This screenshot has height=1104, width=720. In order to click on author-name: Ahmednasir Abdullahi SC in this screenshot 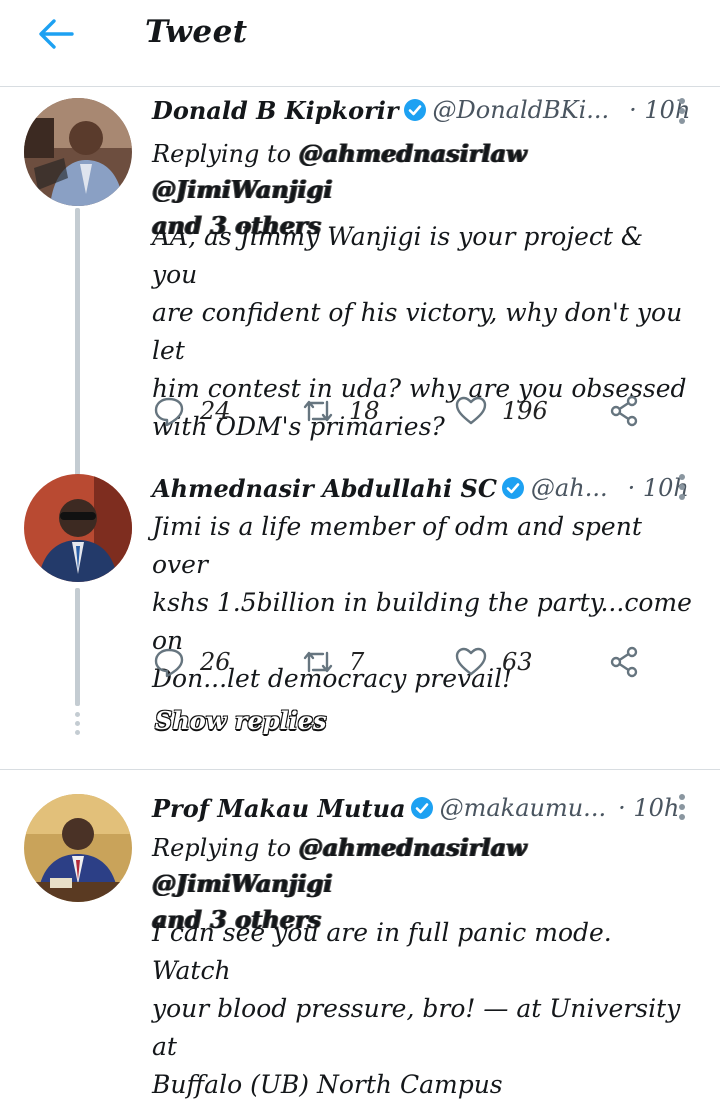, I will do `click(324, 488)`.